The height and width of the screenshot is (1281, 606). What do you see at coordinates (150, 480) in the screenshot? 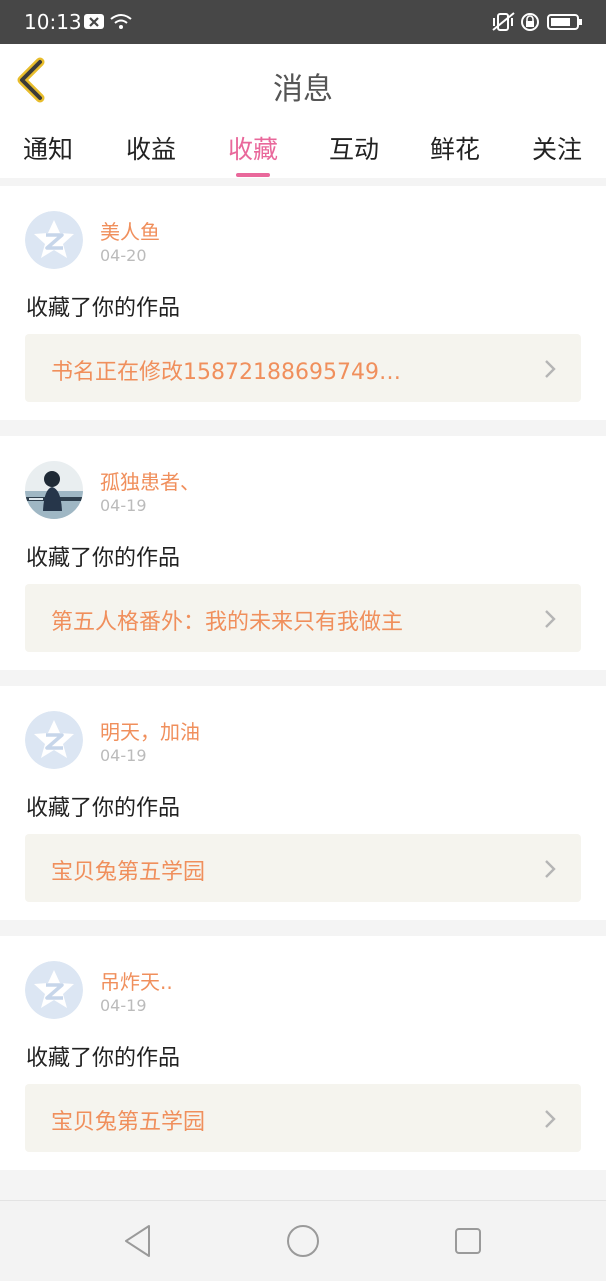
I see `username: 孤独患者、` at bounding box center [150, 480].